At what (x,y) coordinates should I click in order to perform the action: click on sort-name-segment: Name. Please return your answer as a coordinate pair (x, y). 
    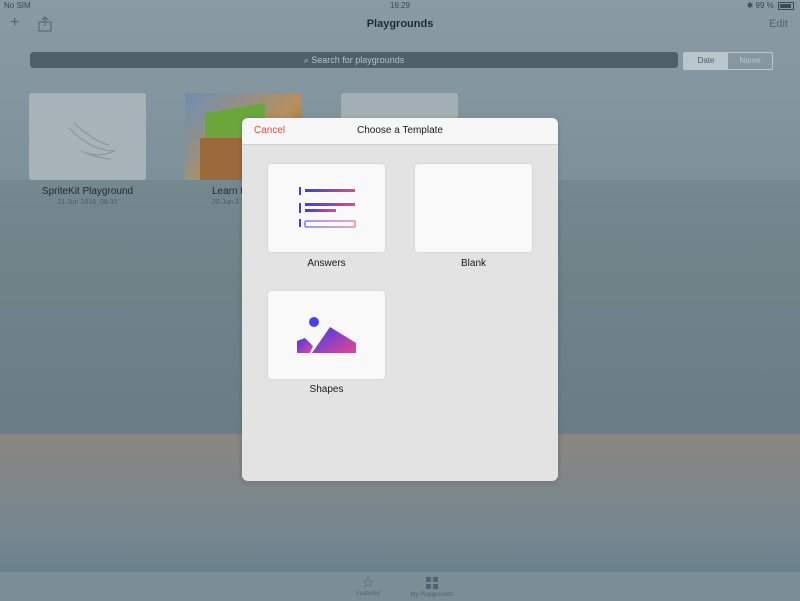
    Looking at the image, I should click on (750, 61).